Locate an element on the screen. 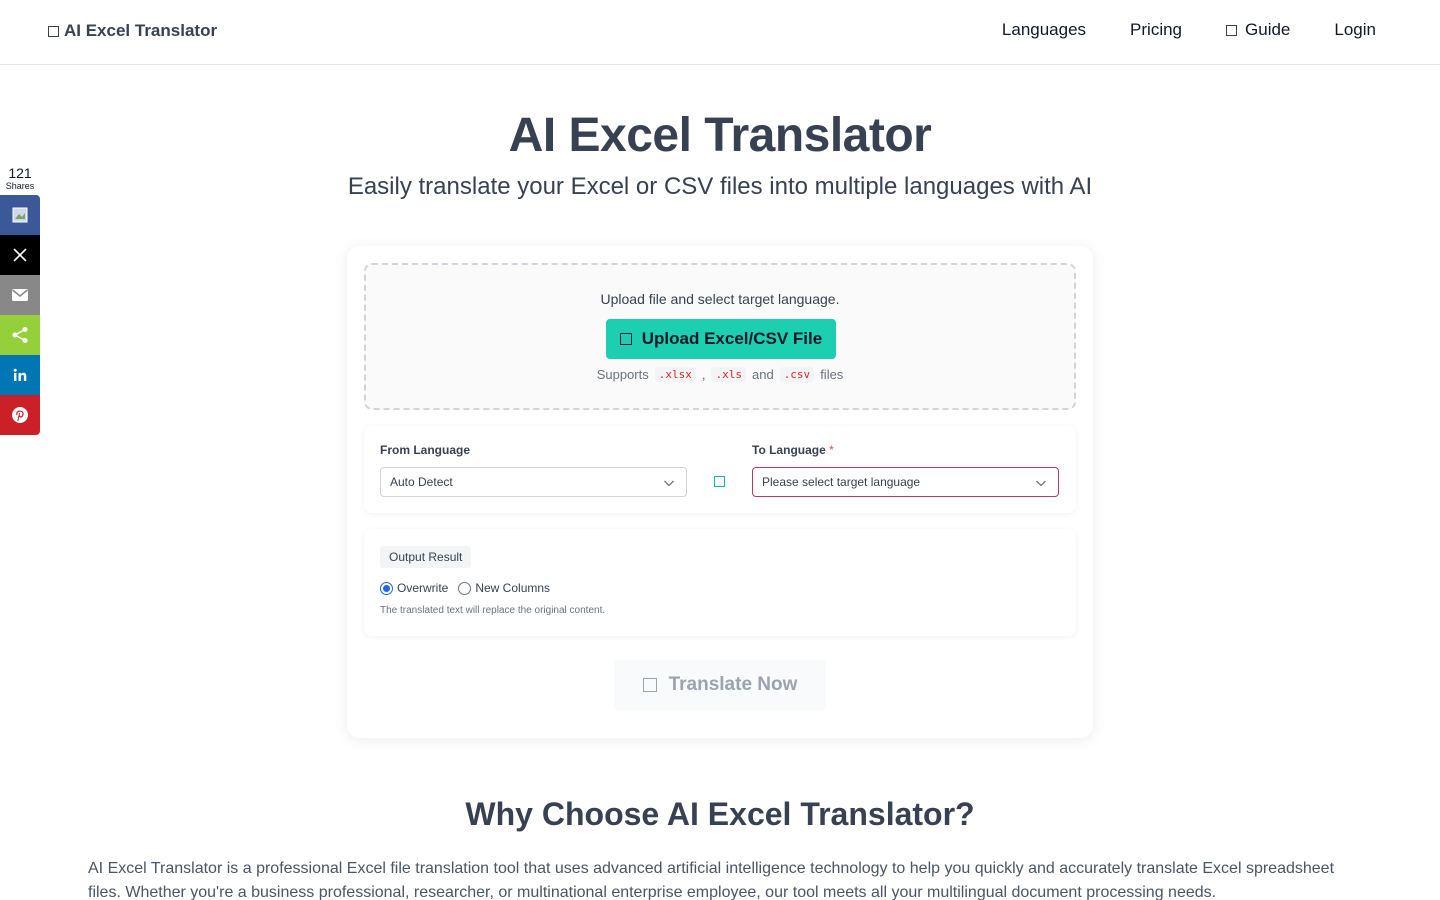 Image resolution: width=1440 pixels, height=900 pixels. radio-overwrite: Overwrite is located at coordinates (414, 588).